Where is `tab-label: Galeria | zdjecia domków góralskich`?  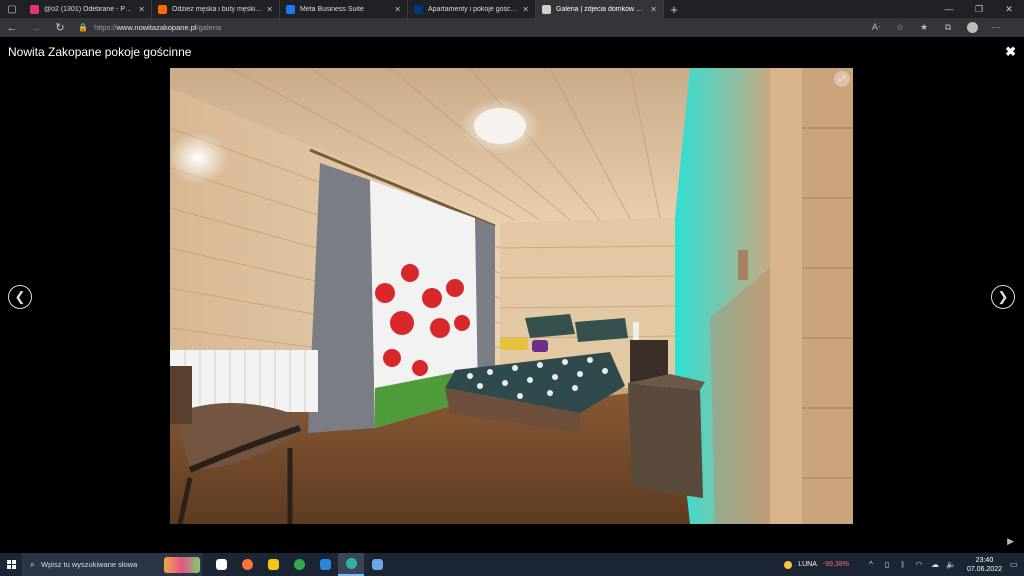 tab-label: Galeria | zdjecia domków góralskich is located at coordinates (601, 9).